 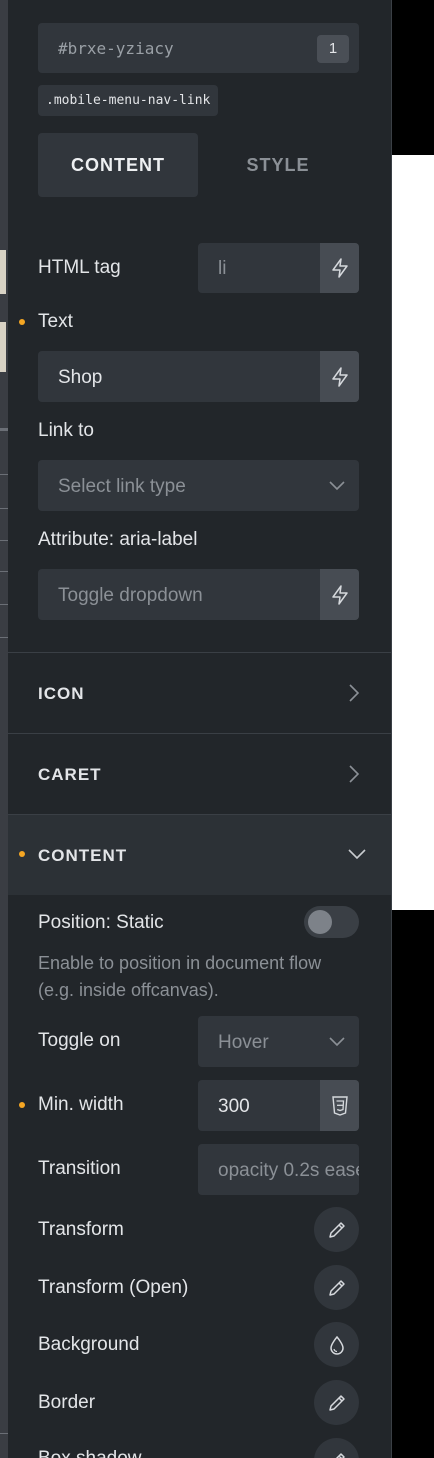 What do you see at coordinates (128, 100) in the screenshot?
I see `class-chip: .mobile-menu-nav-link` at bounding box center [128, 100].